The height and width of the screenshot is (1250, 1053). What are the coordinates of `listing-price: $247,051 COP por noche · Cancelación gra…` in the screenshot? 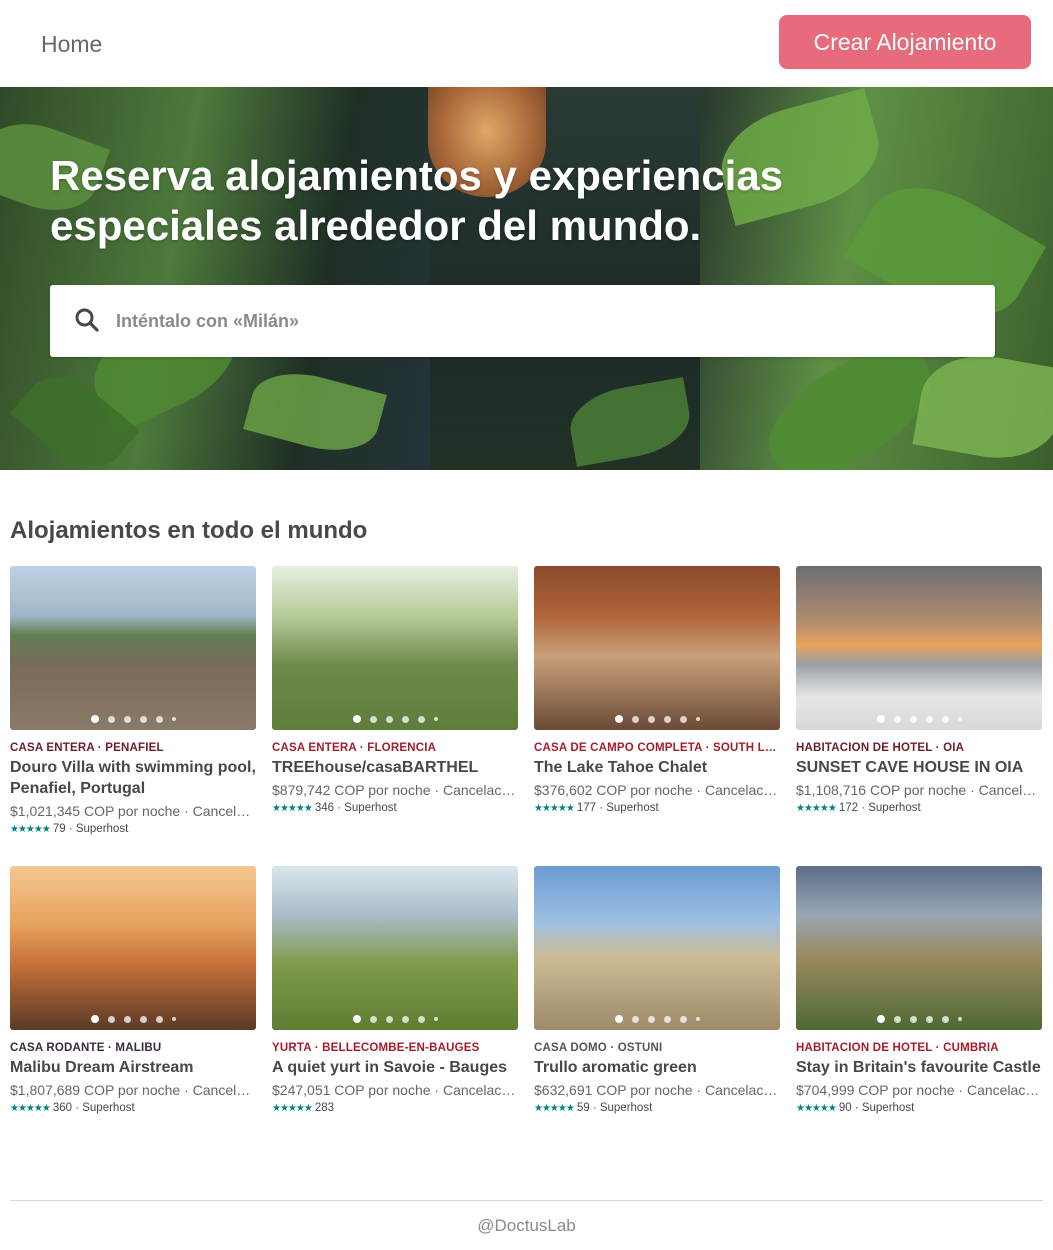 It's located at (395, 1090).